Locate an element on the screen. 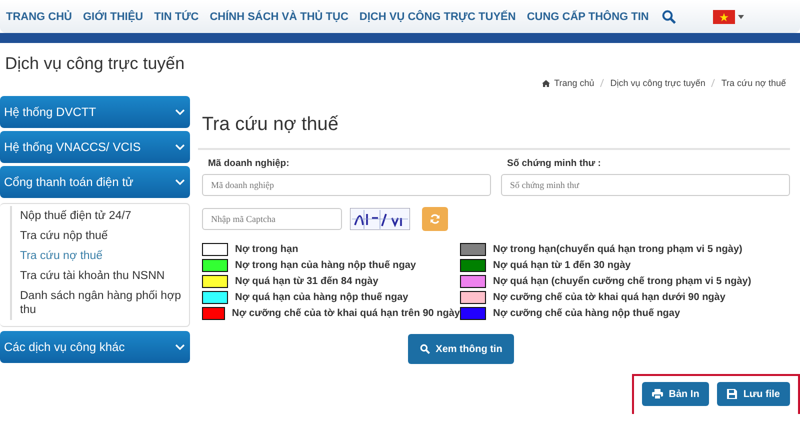  legend-label: Nợ trong hạn is located at coordinates (266, 249).